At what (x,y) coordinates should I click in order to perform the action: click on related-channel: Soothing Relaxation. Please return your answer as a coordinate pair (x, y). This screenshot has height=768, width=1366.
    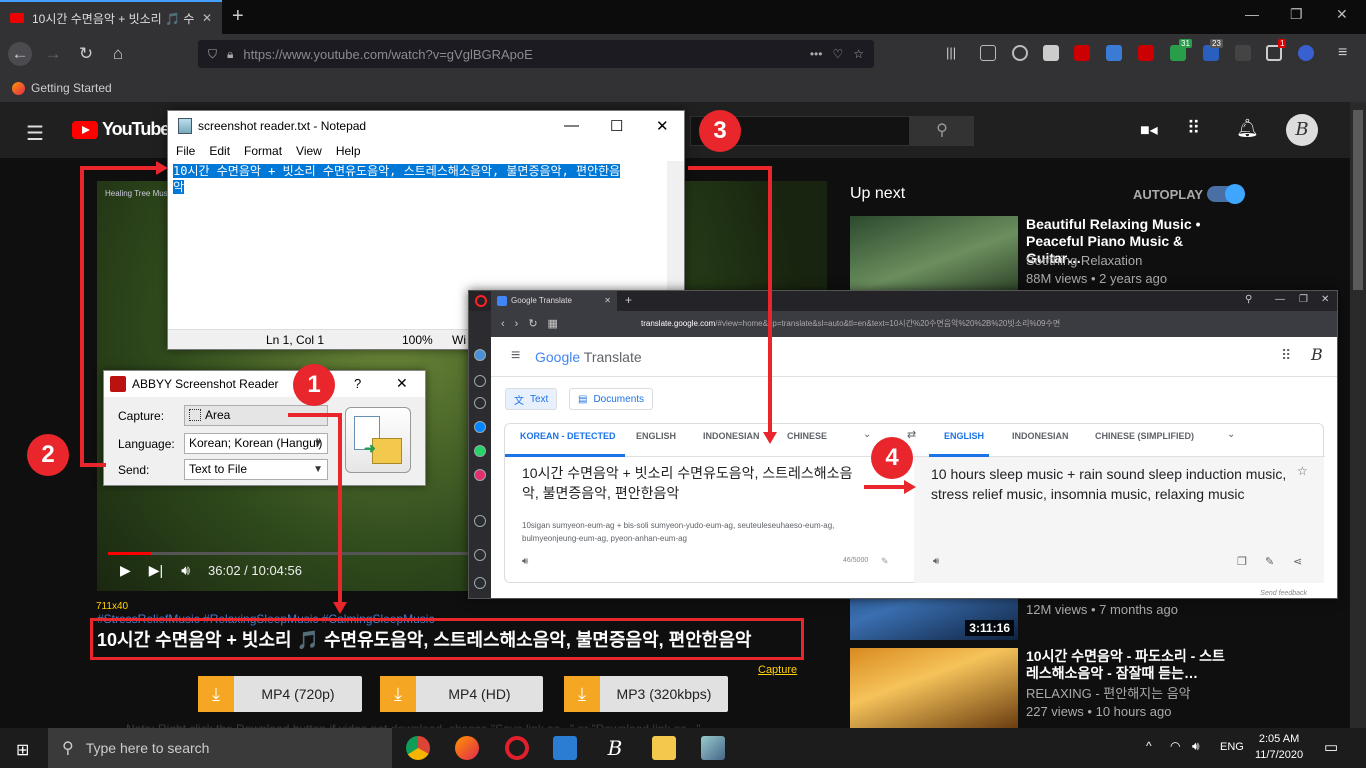
    Looking at the image, I should click on (1084, 261).